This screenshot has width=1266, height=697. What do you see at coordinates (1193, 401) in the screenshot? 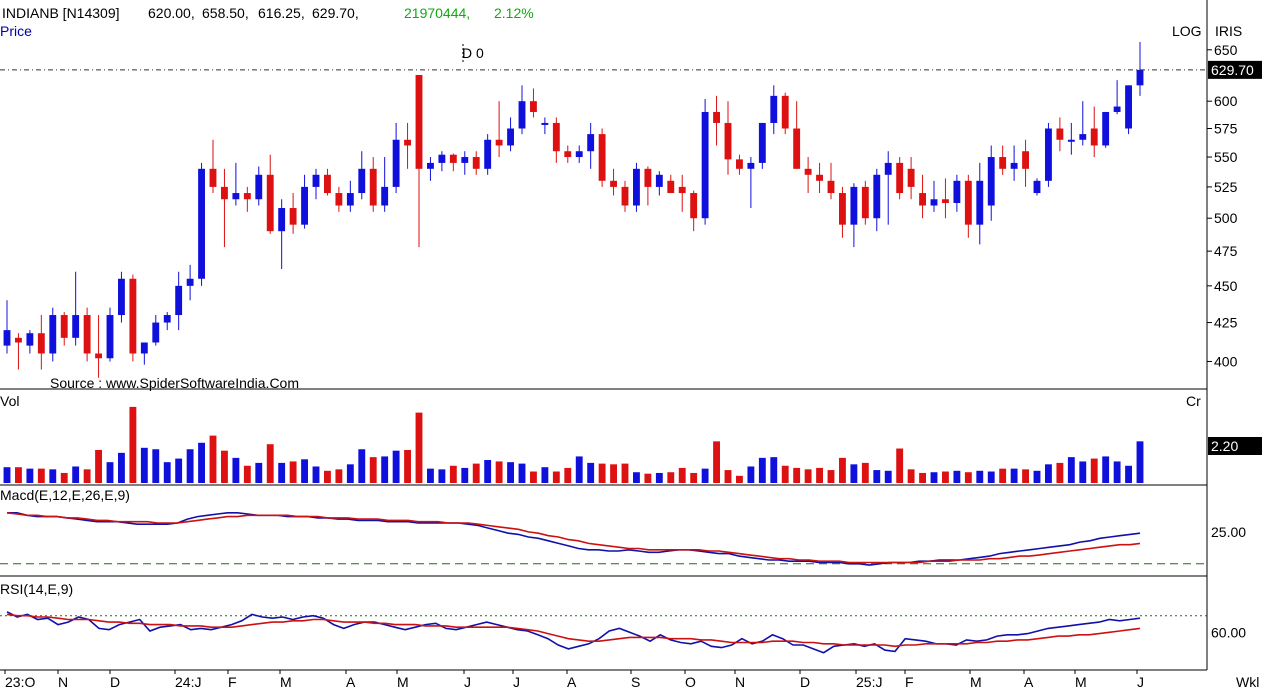
I see `volume-unit: Cr` at bounding box center [1193, 401].